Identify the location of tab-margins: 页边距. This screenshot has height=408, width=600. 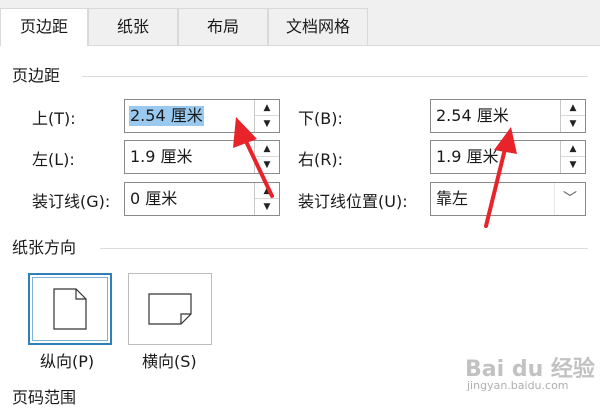
(44, 27).